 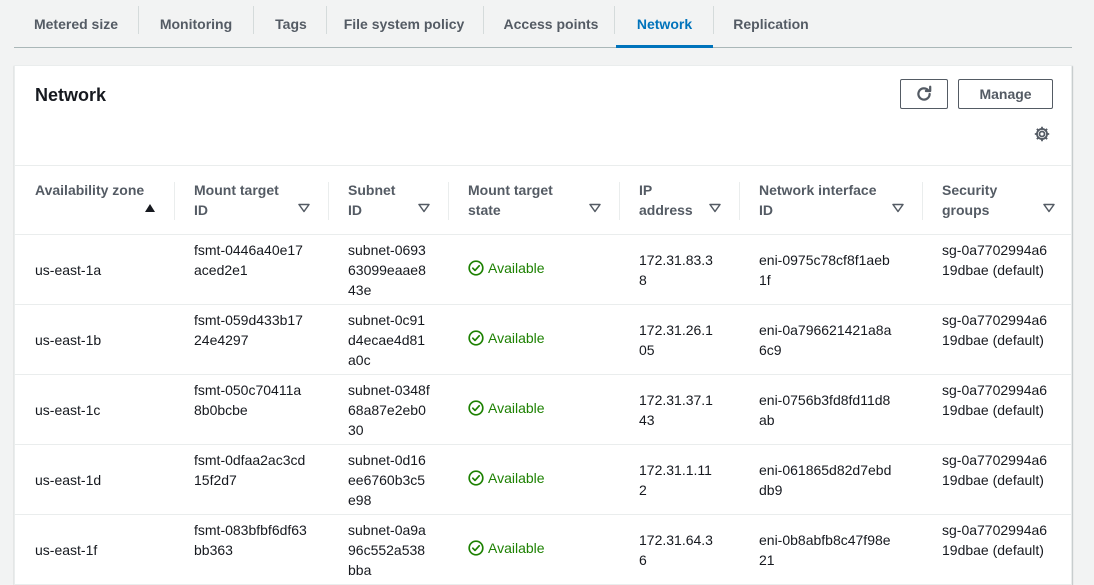 I want to click on column-header-security-groups: Security groups, so click(x=977, y=200).